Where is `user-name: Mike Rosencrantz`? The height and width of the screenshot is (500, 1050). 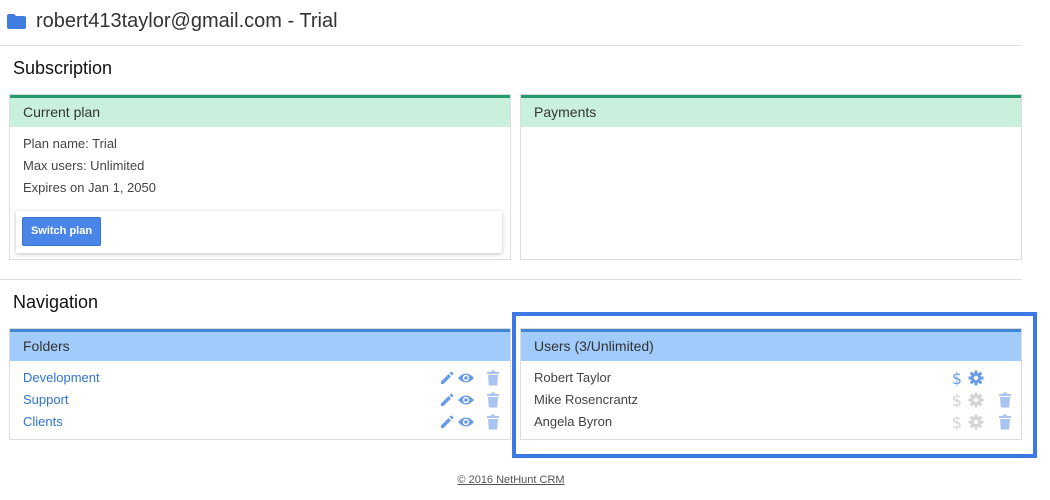 user-name: Mike Rosencrantz is located at coordinates (586, 399).